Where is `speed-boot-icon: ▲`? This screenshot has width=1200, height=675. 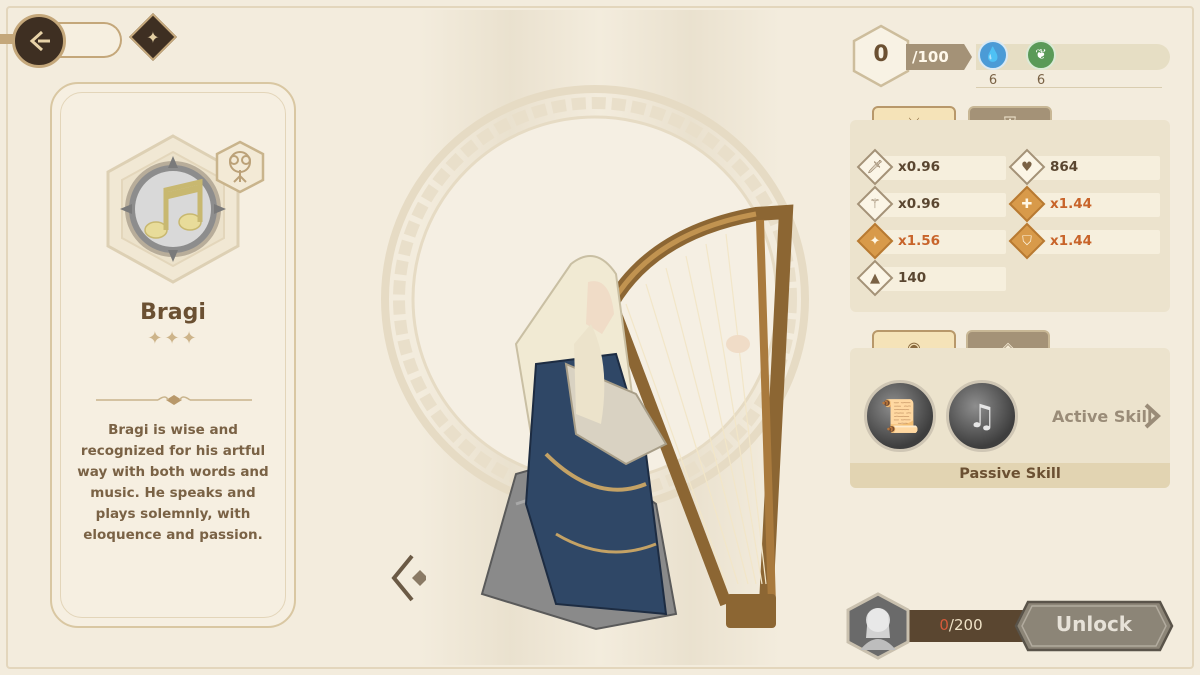
speed-boot-icon: ▲ is located at coordinates (875, 278).